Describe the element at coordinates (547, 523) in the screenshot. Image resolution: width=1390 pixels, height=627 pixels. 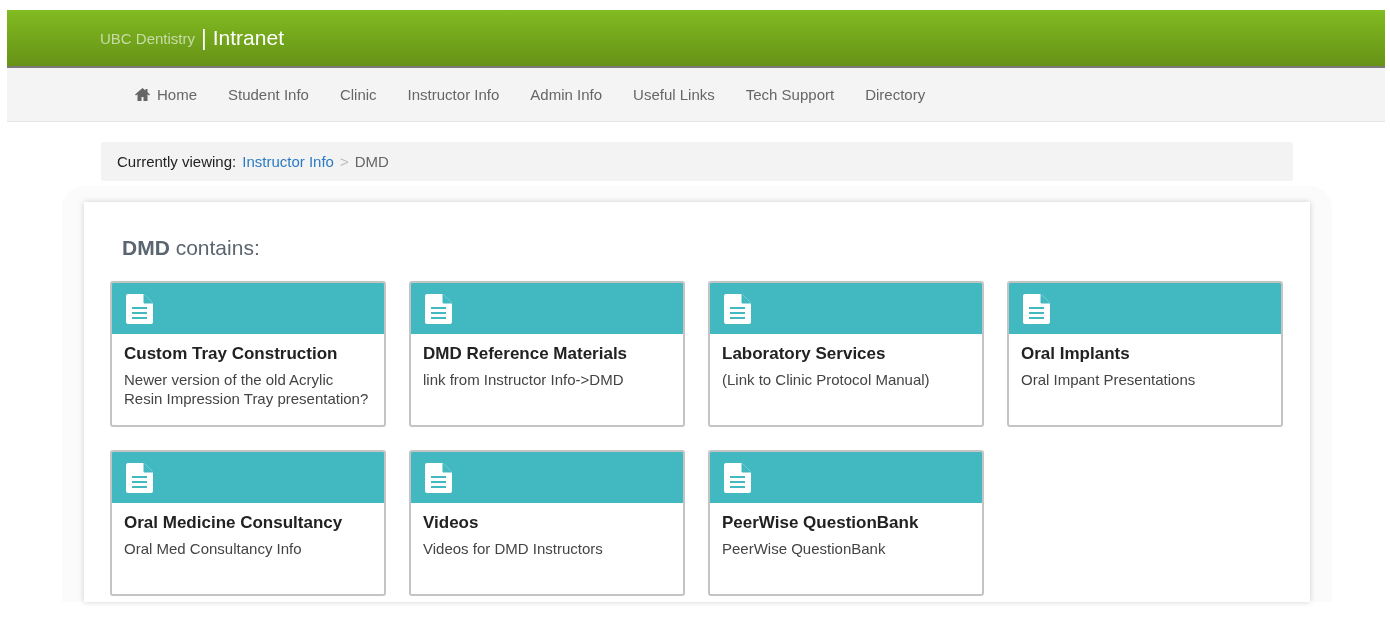
I see `item-card: Videos Videos for DMD Instructors` at that location.